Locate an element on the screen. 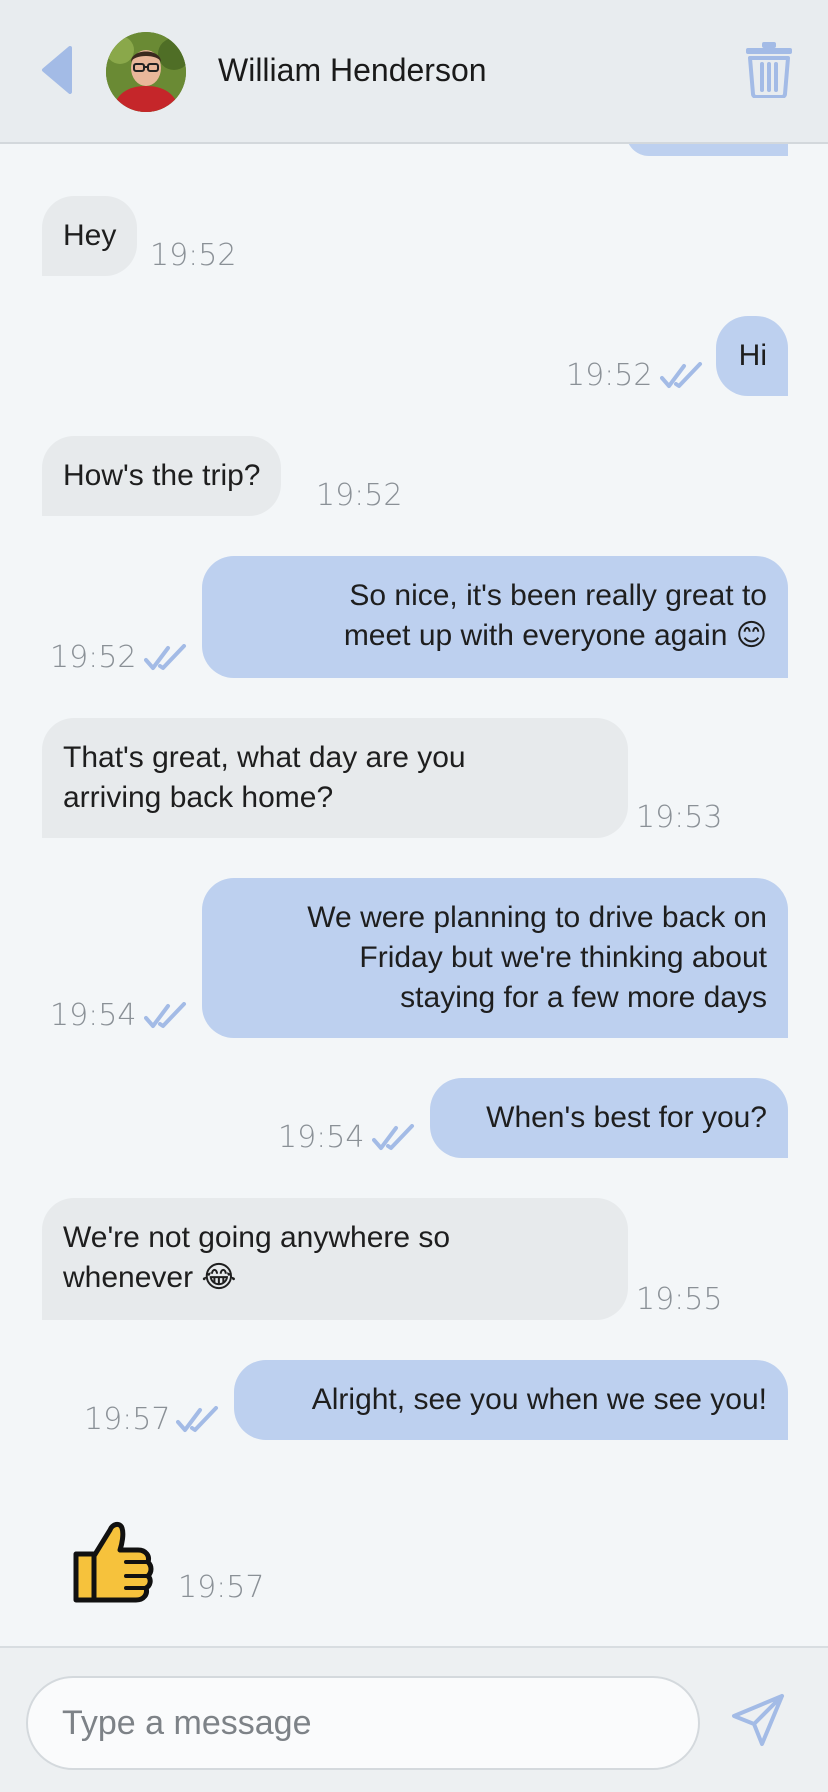  chat-header: William Henderson is located at coordinates (414, 72).